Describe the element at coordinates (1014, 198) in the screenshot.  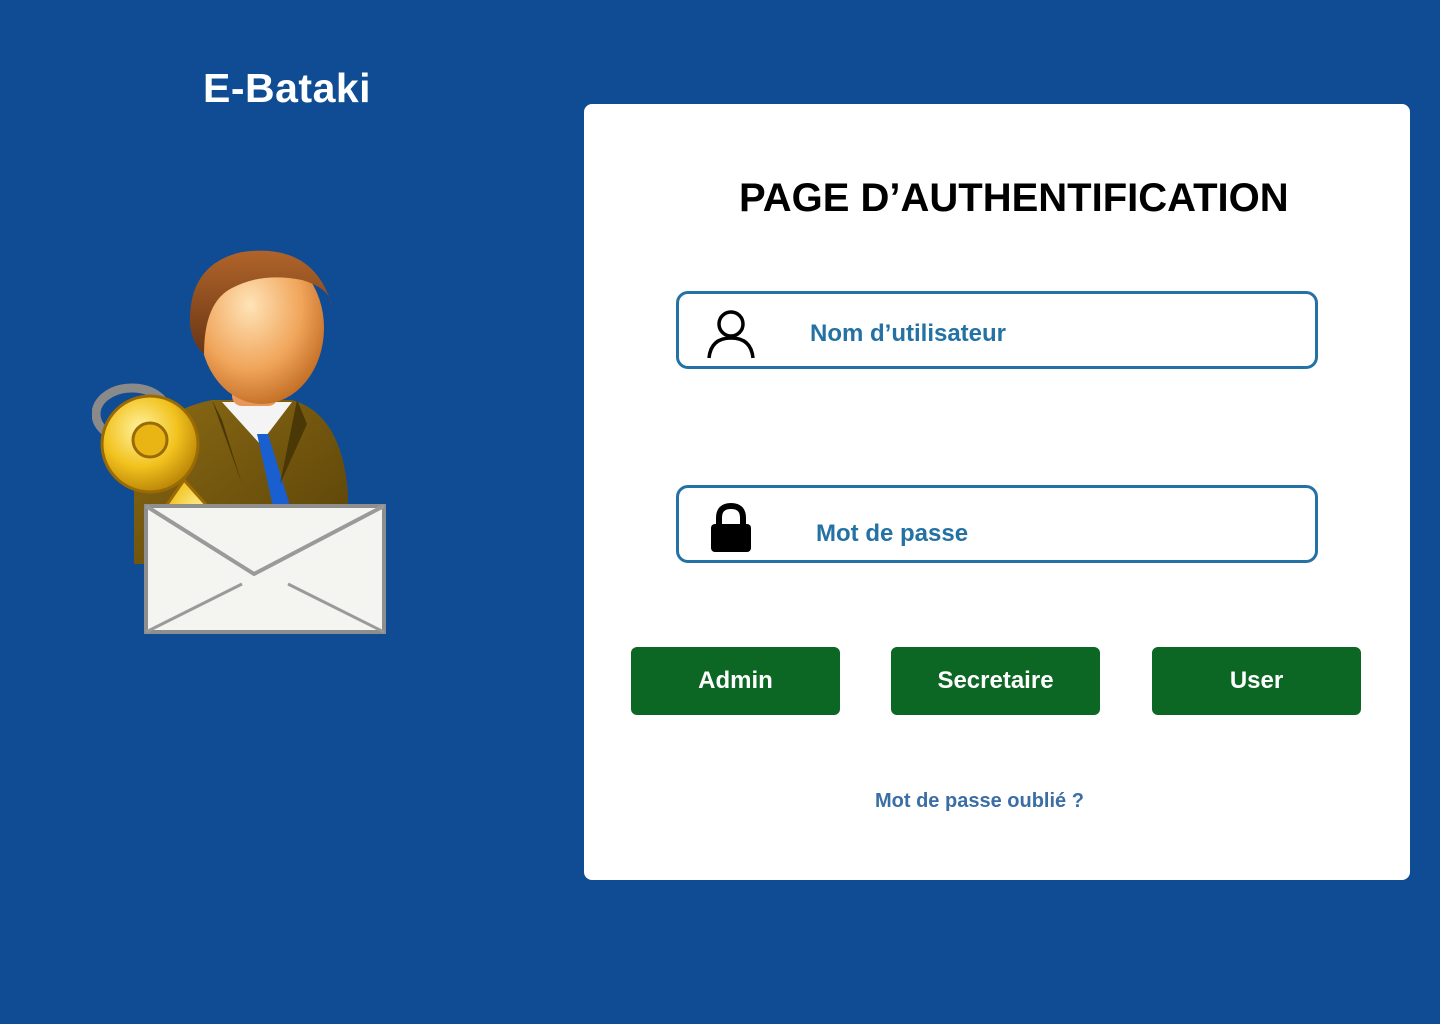
I see `page-title: PAGE D’AUTHENTIFICATION` at that location.